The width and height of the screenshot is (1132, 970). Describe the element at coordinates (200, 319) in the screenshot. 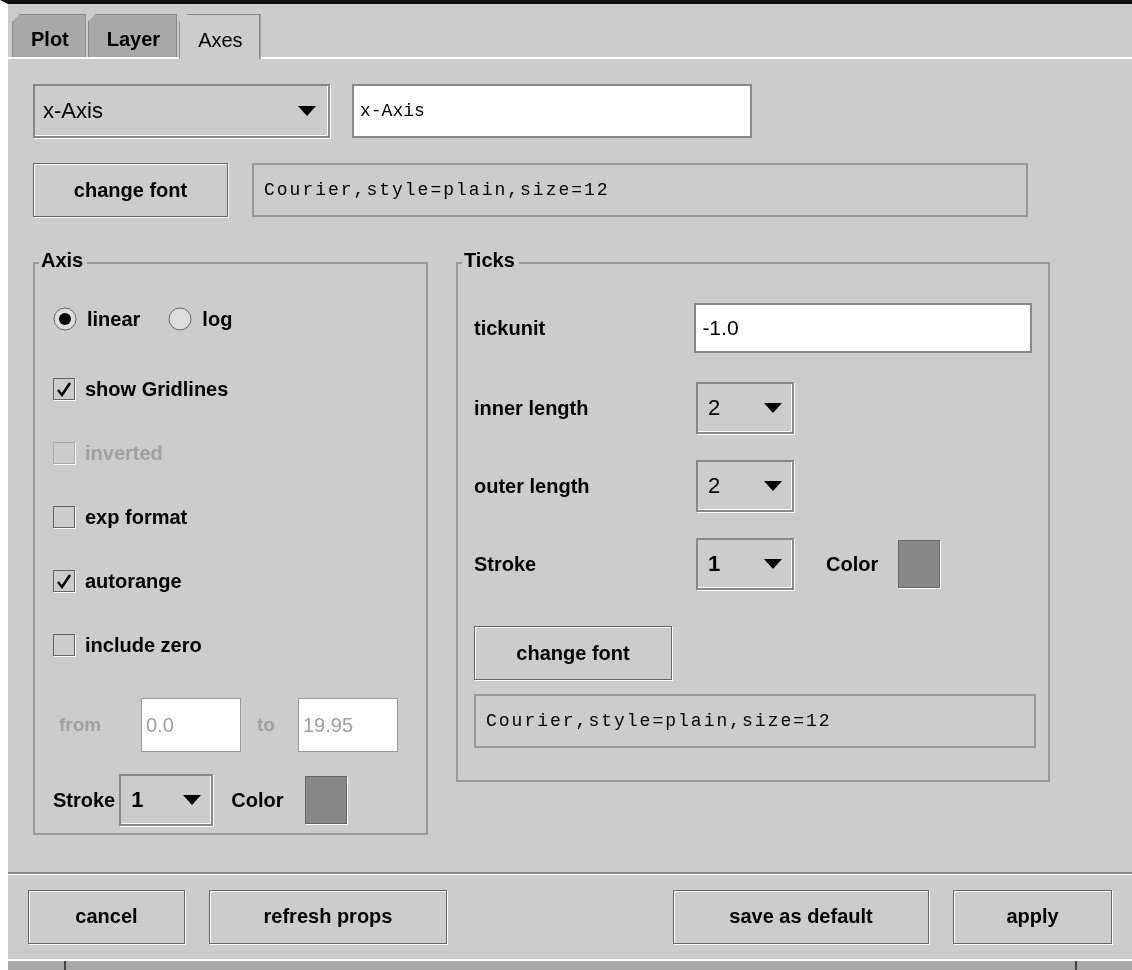

I see `scale-radio: log` at that location.